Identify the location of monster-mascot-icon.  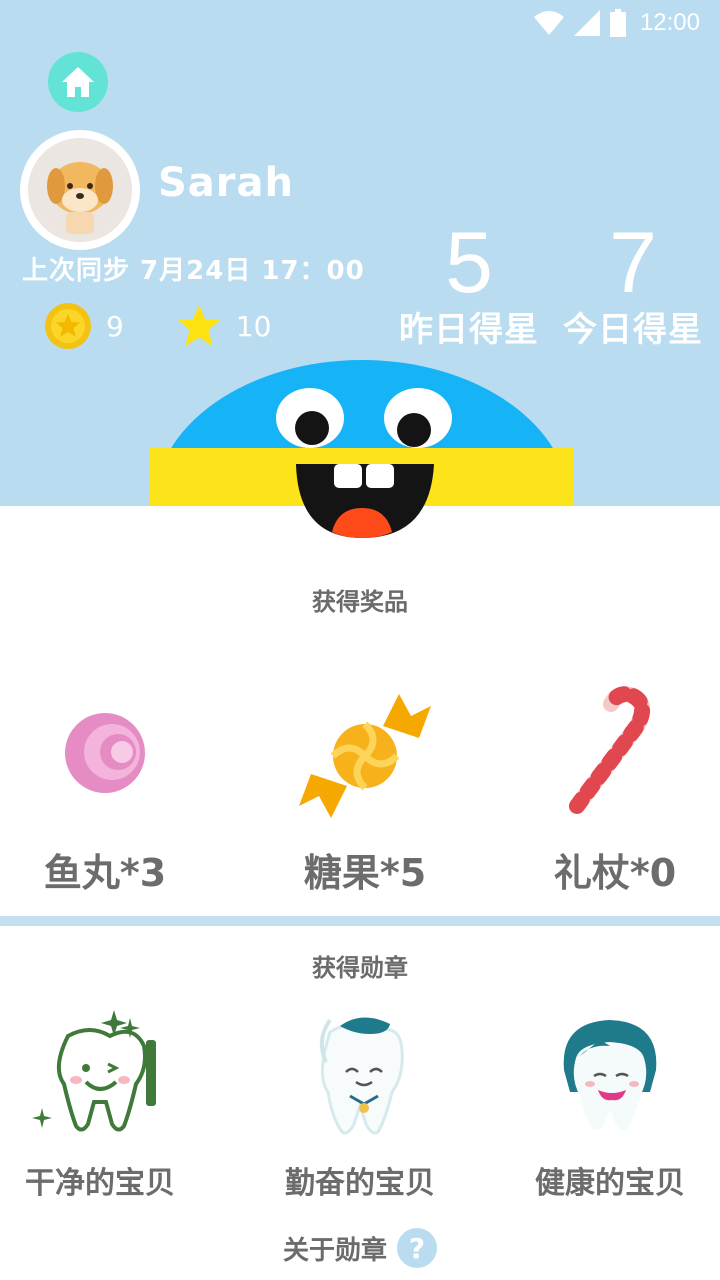
(362, 449).